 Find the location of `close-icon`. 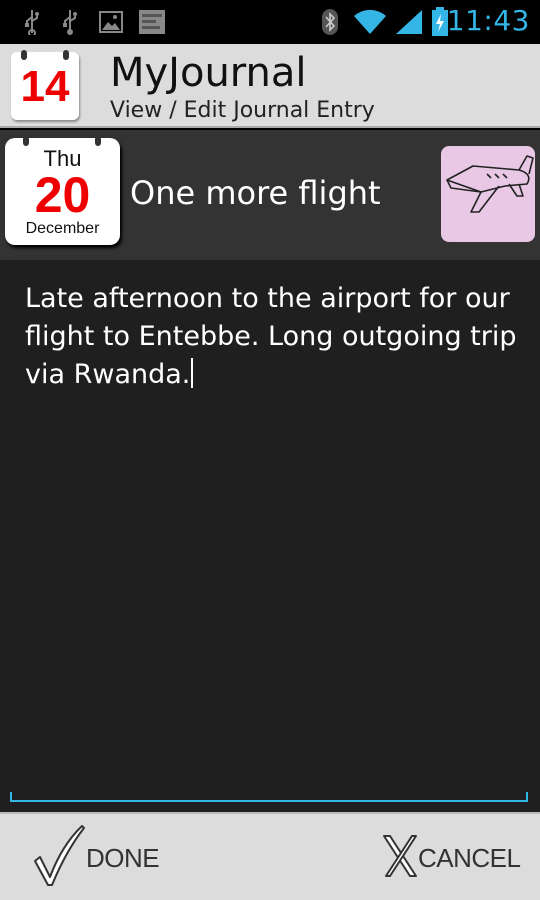

close-icon is located at coordinates (400, 858).